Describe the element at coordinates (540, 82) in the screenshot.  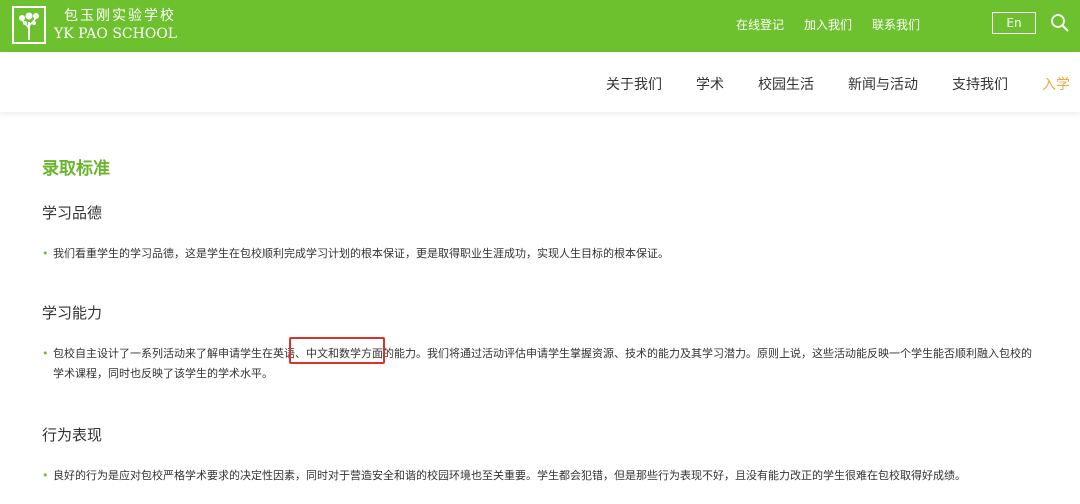
I see `main-nav: 关于我们 学术 校园生活 新闻与活动 支持我们 入学` at that location.